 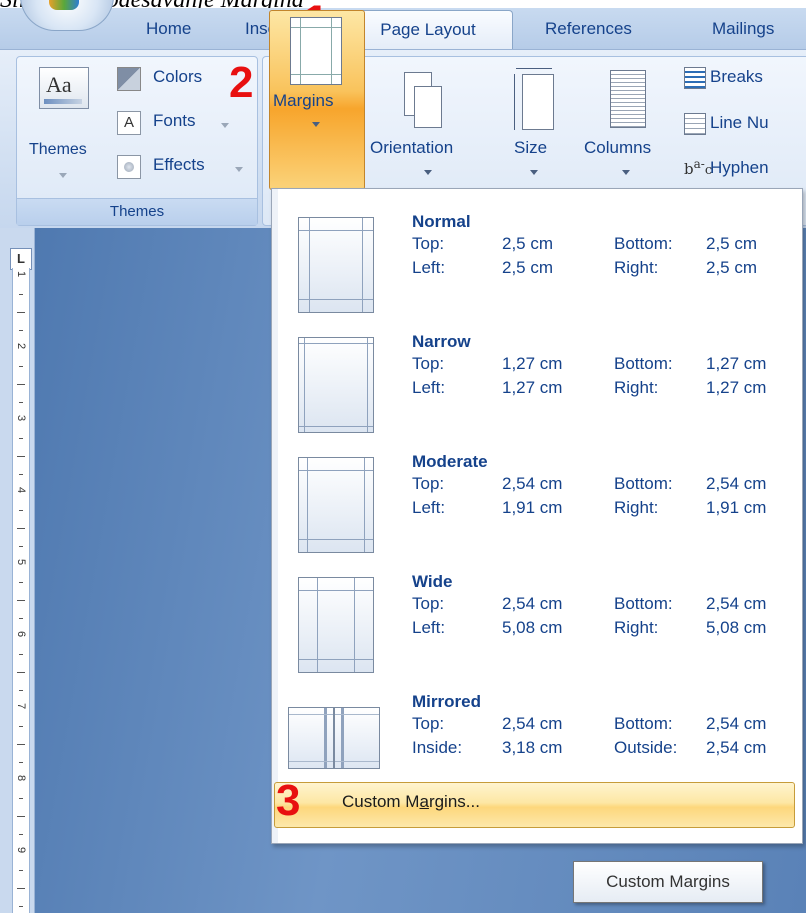 I want to click on preset-name: Mirrored, so click(x=446, y=701).